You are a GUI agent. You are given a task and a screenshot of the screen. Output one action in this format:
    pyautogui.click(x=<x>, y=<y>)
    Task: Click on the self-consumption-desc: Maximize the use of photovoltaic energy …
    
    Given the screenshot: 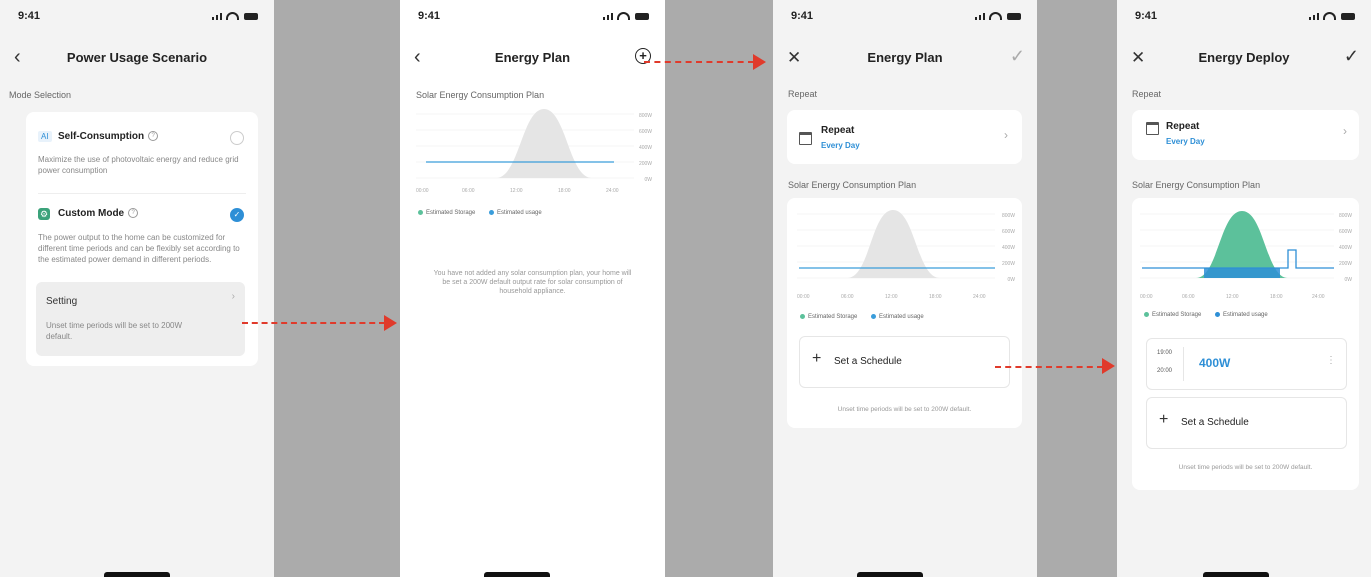 What is the action you would take?
    pyautogui.click(x=138, y=165)
    